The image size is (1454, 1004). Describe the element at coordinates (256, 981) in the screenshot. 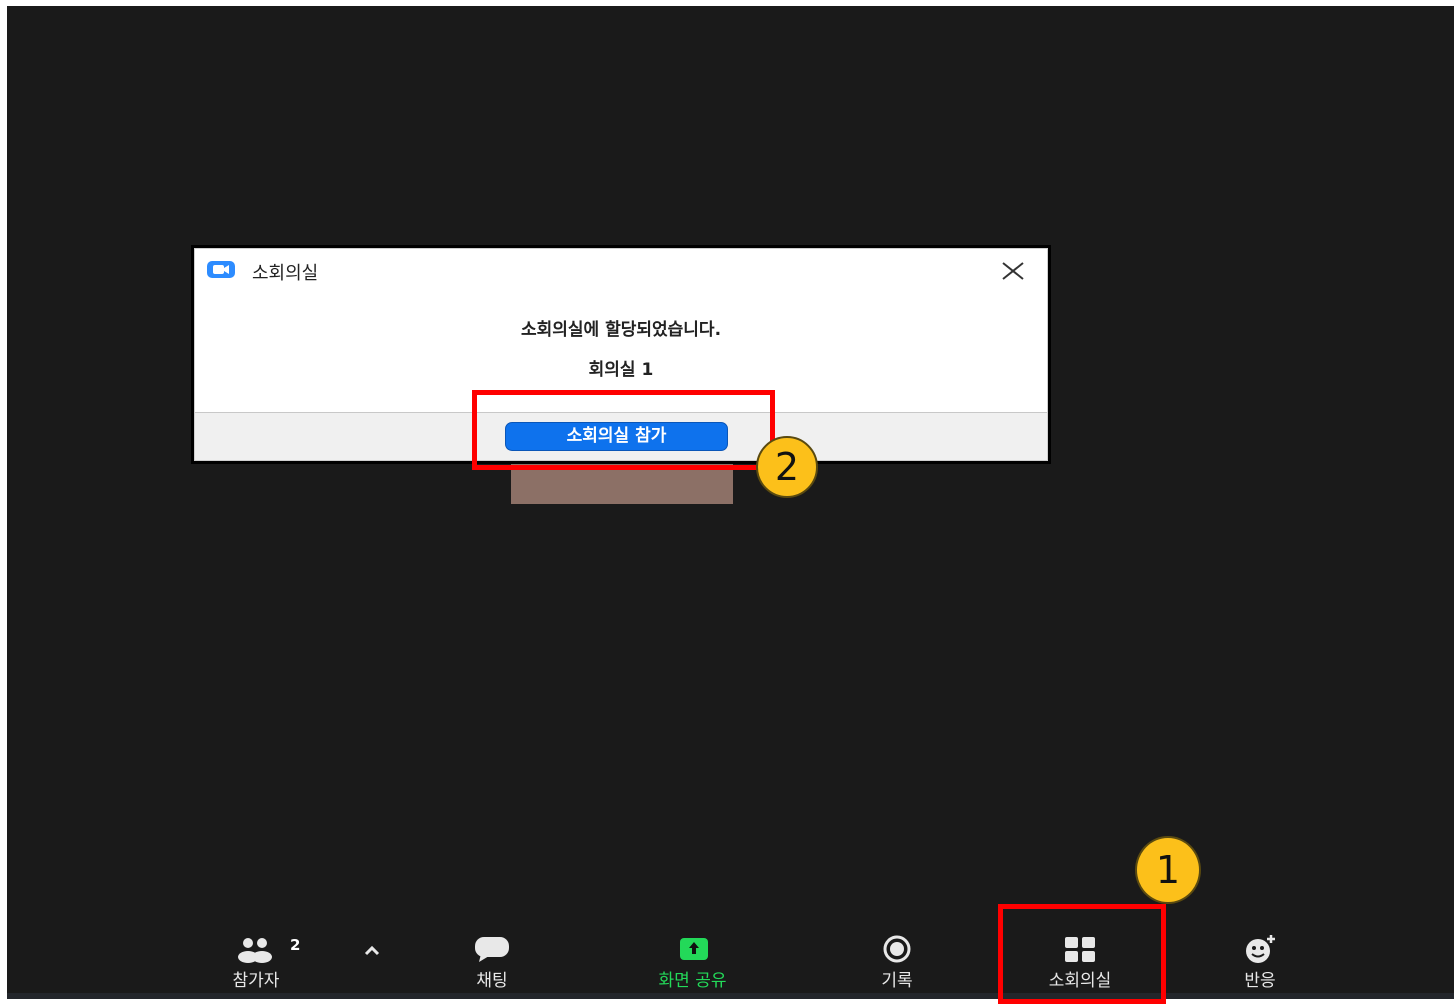

I see `participants-label: 참가자` at that location.